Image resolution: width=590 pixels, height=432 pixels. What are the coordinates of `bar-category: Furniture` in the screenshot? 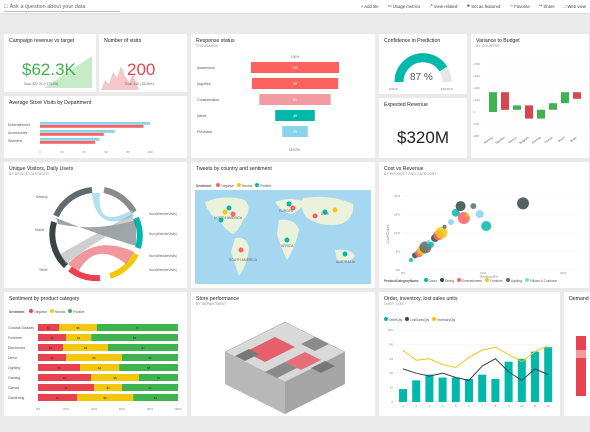 It's located at (15, 338).